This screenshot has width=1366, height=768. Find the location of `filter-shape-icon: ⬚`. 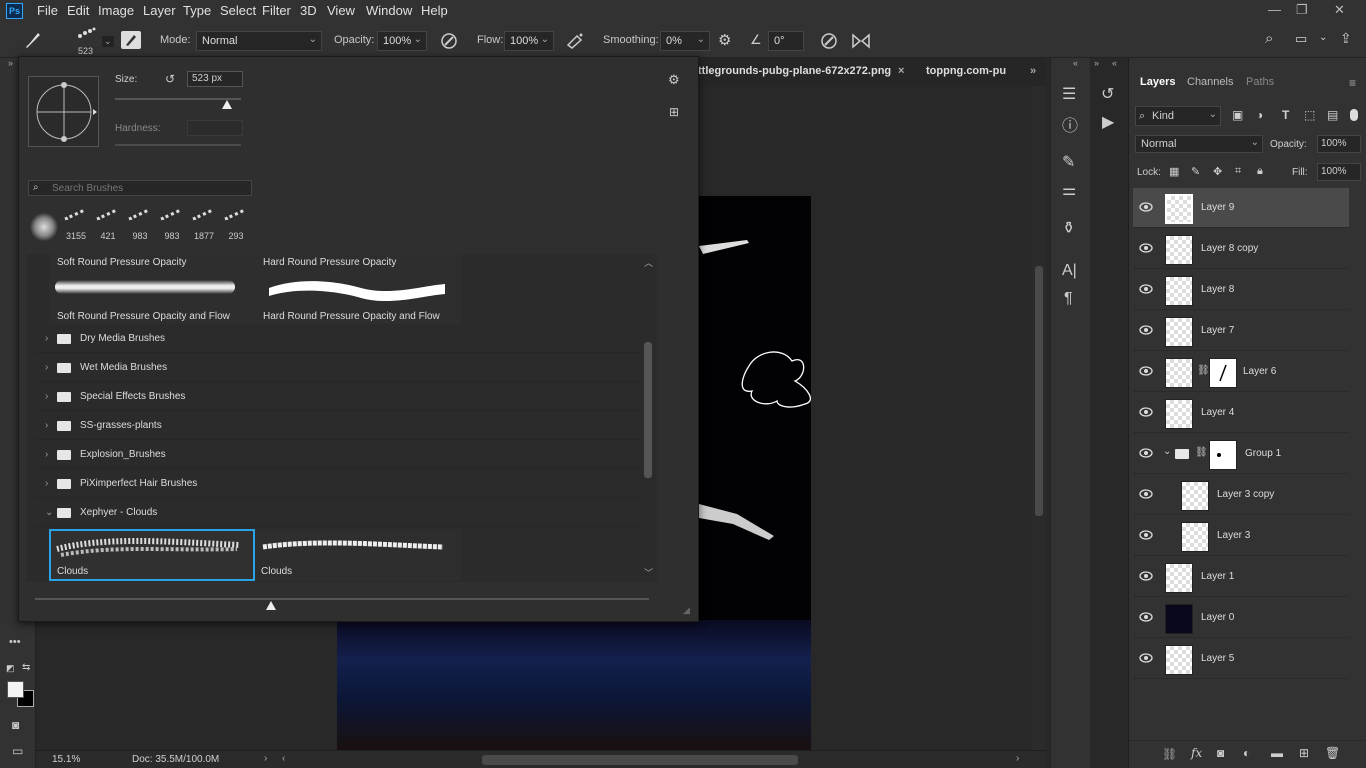

filter-shape-icon: ⬚ is located at coordinates (1309, 115).